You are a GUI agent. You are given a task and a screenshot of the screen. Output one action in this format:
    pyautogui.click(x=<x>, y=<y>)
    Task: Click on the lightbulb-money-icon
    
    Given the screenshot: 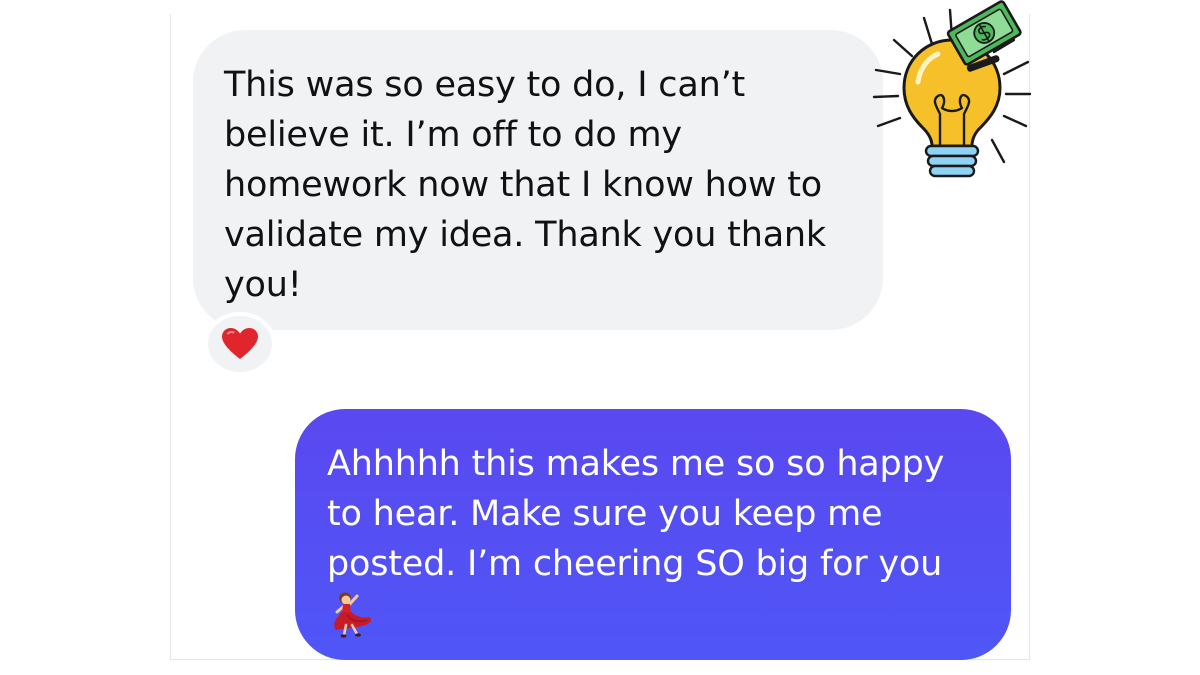 What is the action you would take?
    pyautogui.click(x=952, y=89)
    